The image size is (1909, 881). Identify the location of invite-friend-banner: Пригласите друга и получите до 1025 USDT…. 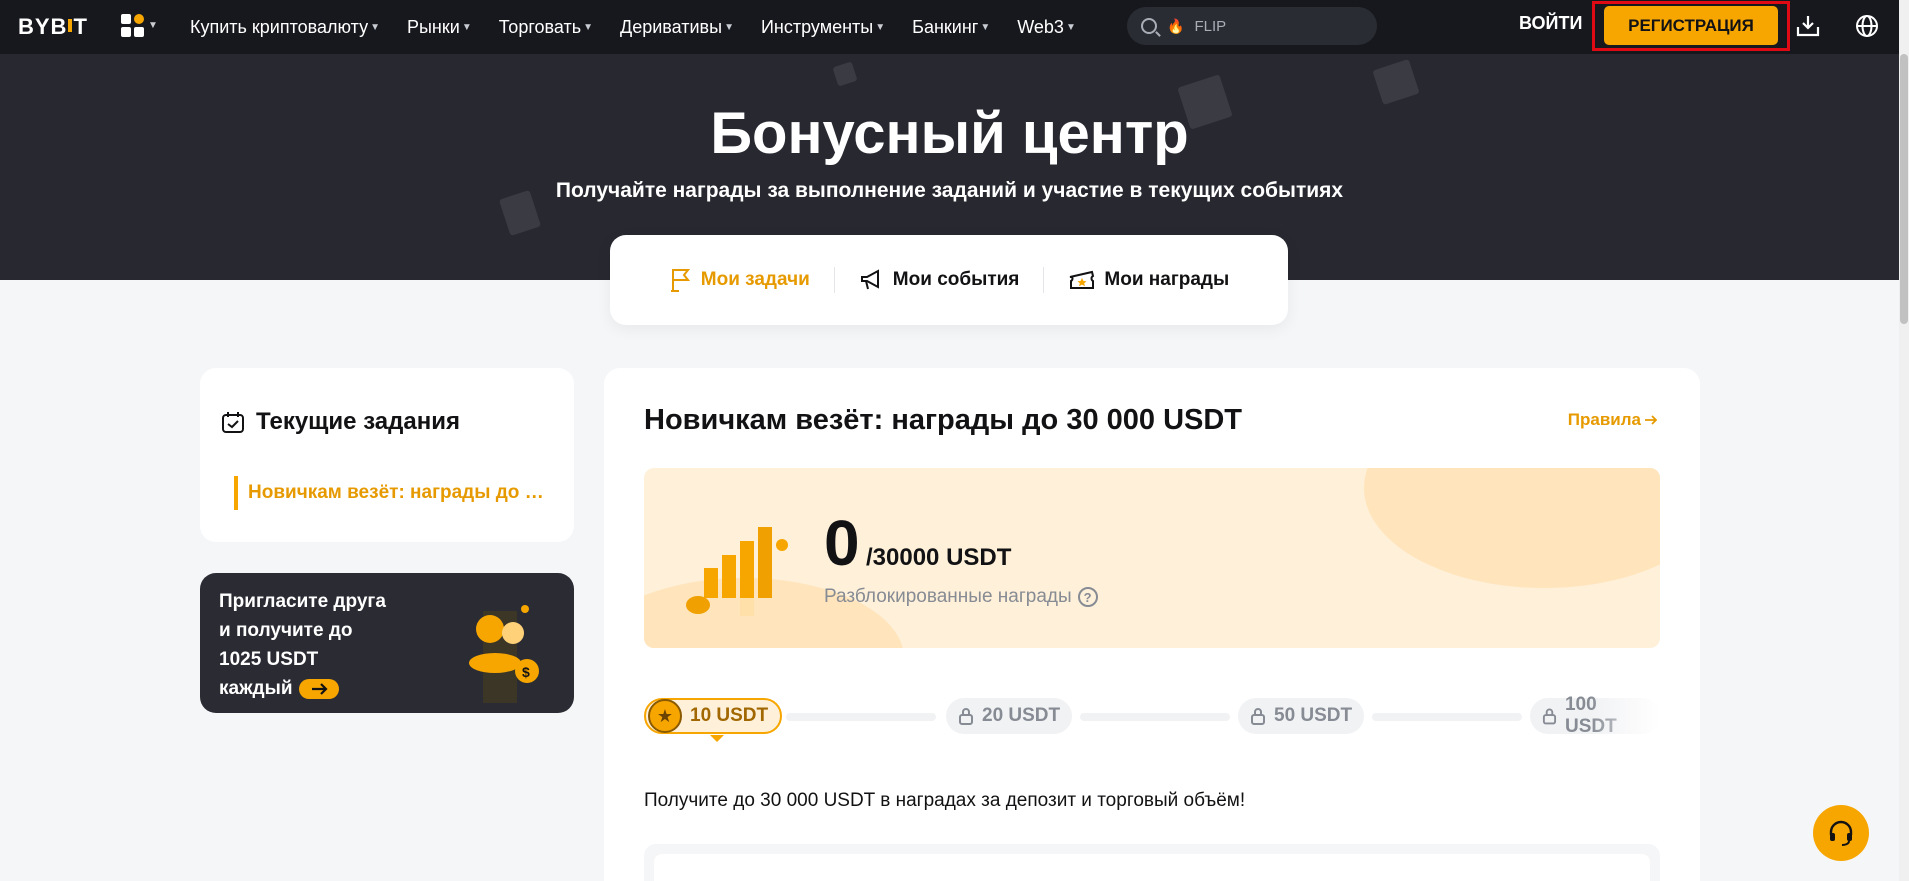
(387, 643).